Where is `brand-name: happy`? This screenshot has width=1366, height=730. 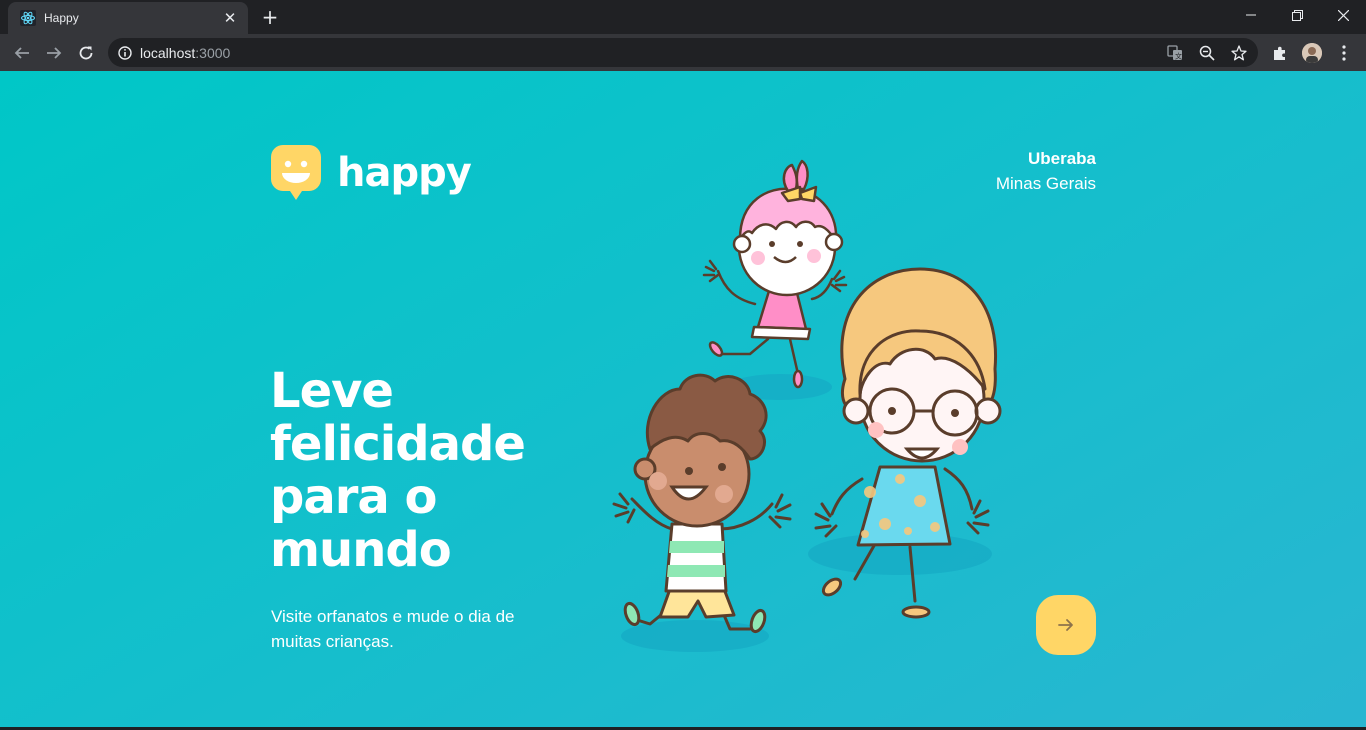 brand-name: happy is located at coordinates (404, 173).